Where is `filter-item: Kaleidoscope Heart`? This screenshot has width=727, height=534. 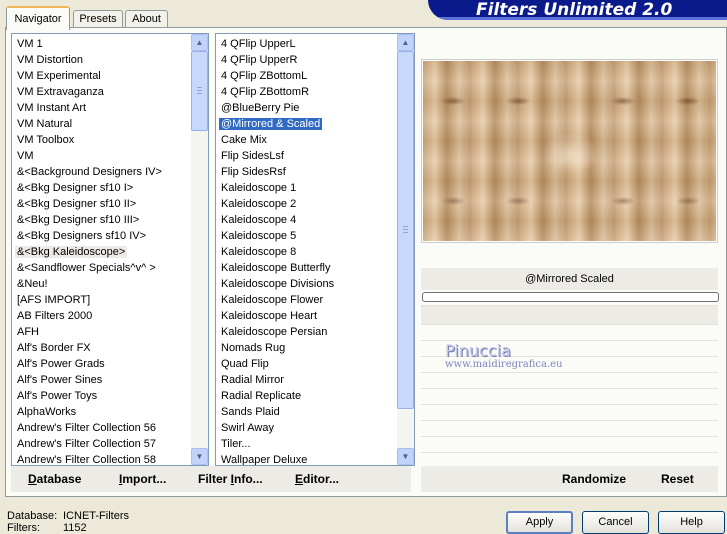 filter-item: Kaleidoscope Heart is located at coordinates (307, 316).